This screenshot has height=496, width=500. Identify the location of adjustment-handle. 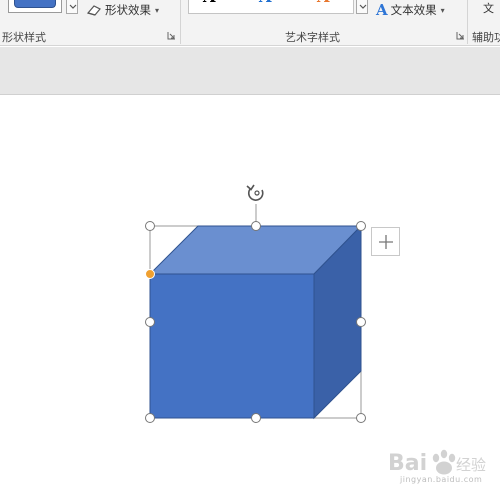
(150, 274).